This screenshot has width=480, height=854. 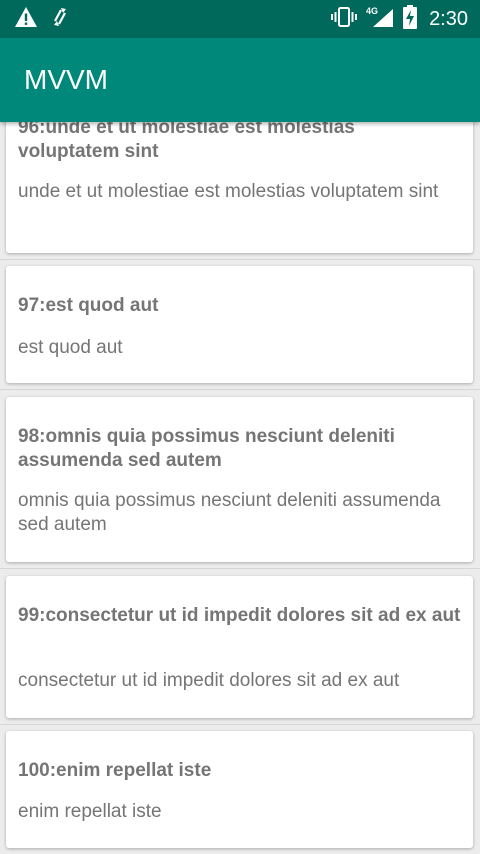 I want to click on item-title: 97:est quod aut, so click(x=88, y=305).